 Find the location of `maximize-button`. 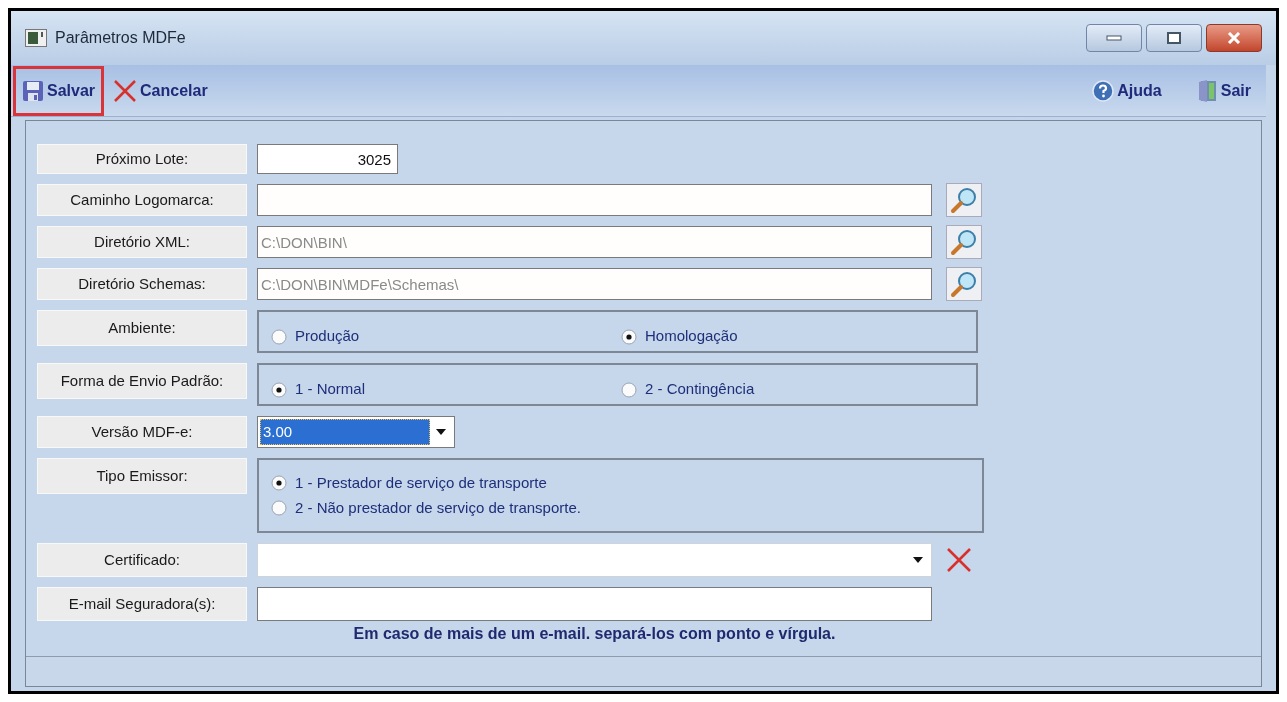

maximize-button is located at coordinates (1174, 38).